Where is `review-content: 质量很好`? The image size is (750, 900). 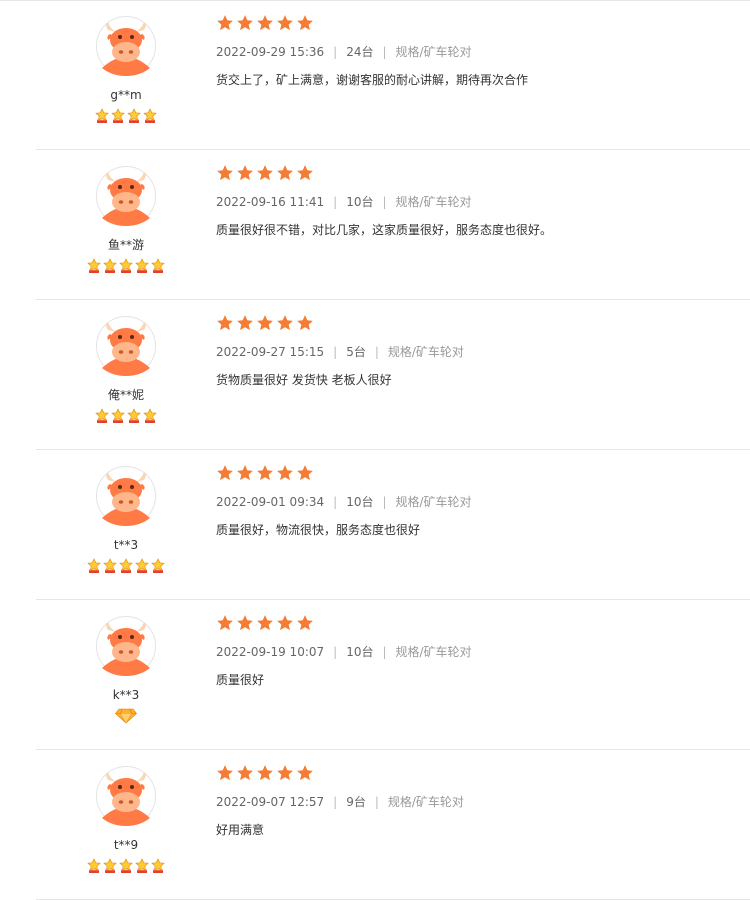 review-content: 质量很好 is located at coordinates (240, 680).